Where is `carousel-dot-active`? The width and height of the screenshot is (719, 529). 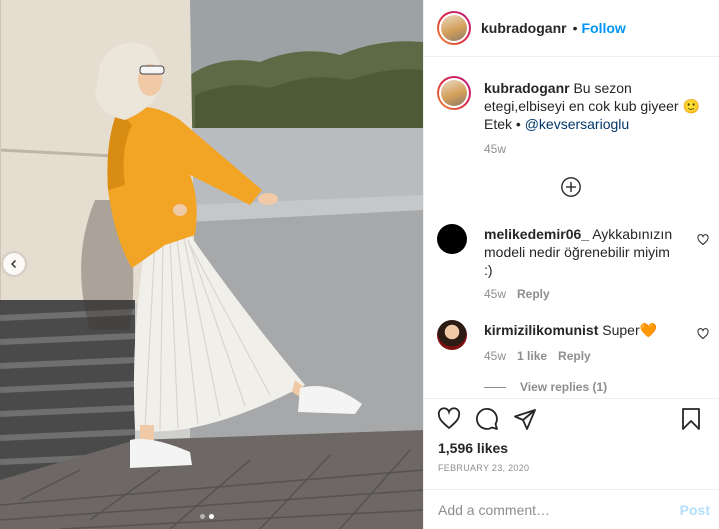 carousel-dot-active is located at coordinates (211, 516).